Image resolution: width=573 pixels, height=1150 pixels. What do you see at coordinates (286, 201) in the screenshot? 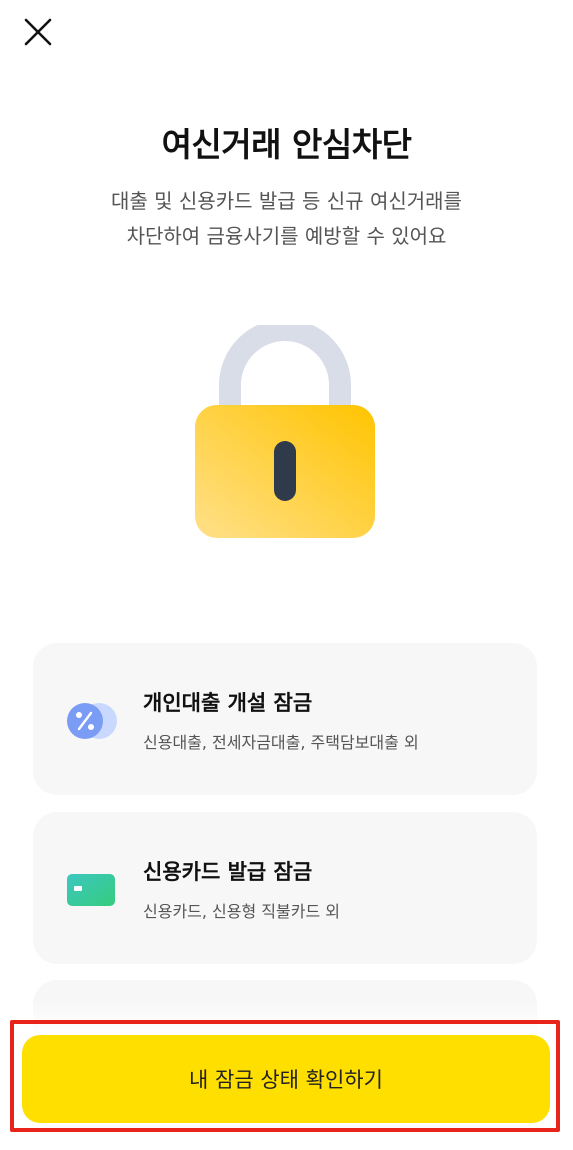
I see `subtitle-line-1: 대출 및 신용카드 발급 등 신규 여신거래를` at bounding box center [286, 201].